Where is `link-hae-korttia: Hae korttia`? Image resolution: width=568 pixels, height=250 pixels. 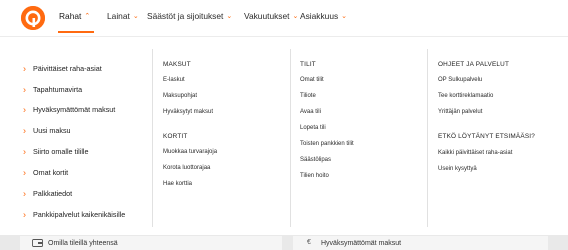 link-hae-korttia: Hae korttia is located at coordinates (177, 184).